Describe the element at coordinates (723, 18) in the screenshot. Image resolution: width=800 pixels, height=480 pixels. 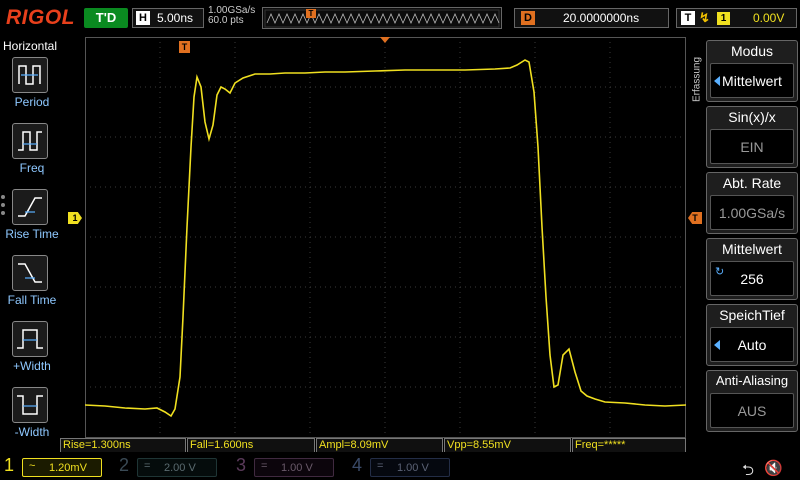
I see `trigger-source: 1` at that location.